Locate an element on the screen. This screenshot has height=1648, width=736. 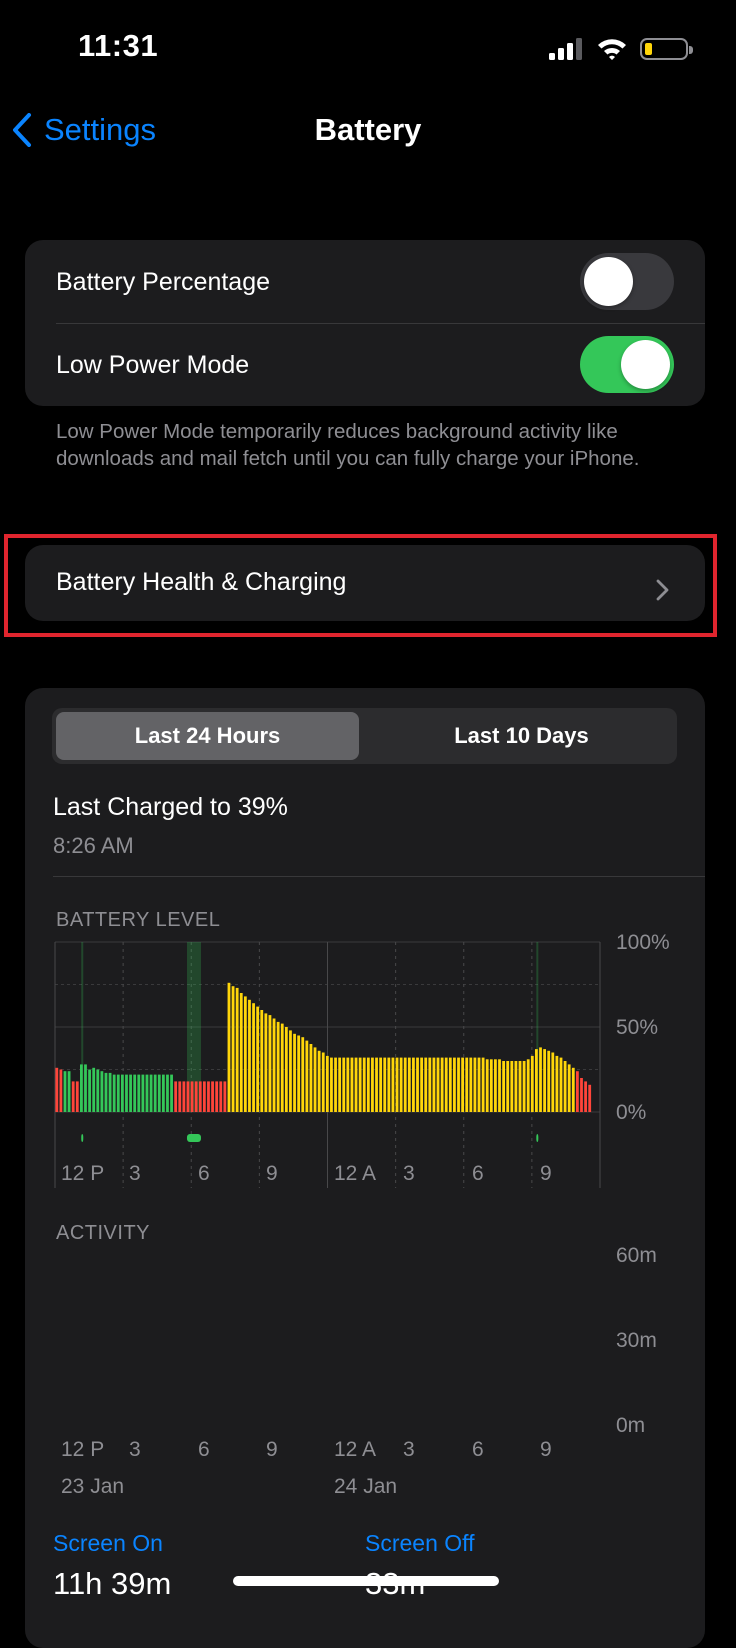
battery-x-tick: 3 is located at coordinates (409, 1173).